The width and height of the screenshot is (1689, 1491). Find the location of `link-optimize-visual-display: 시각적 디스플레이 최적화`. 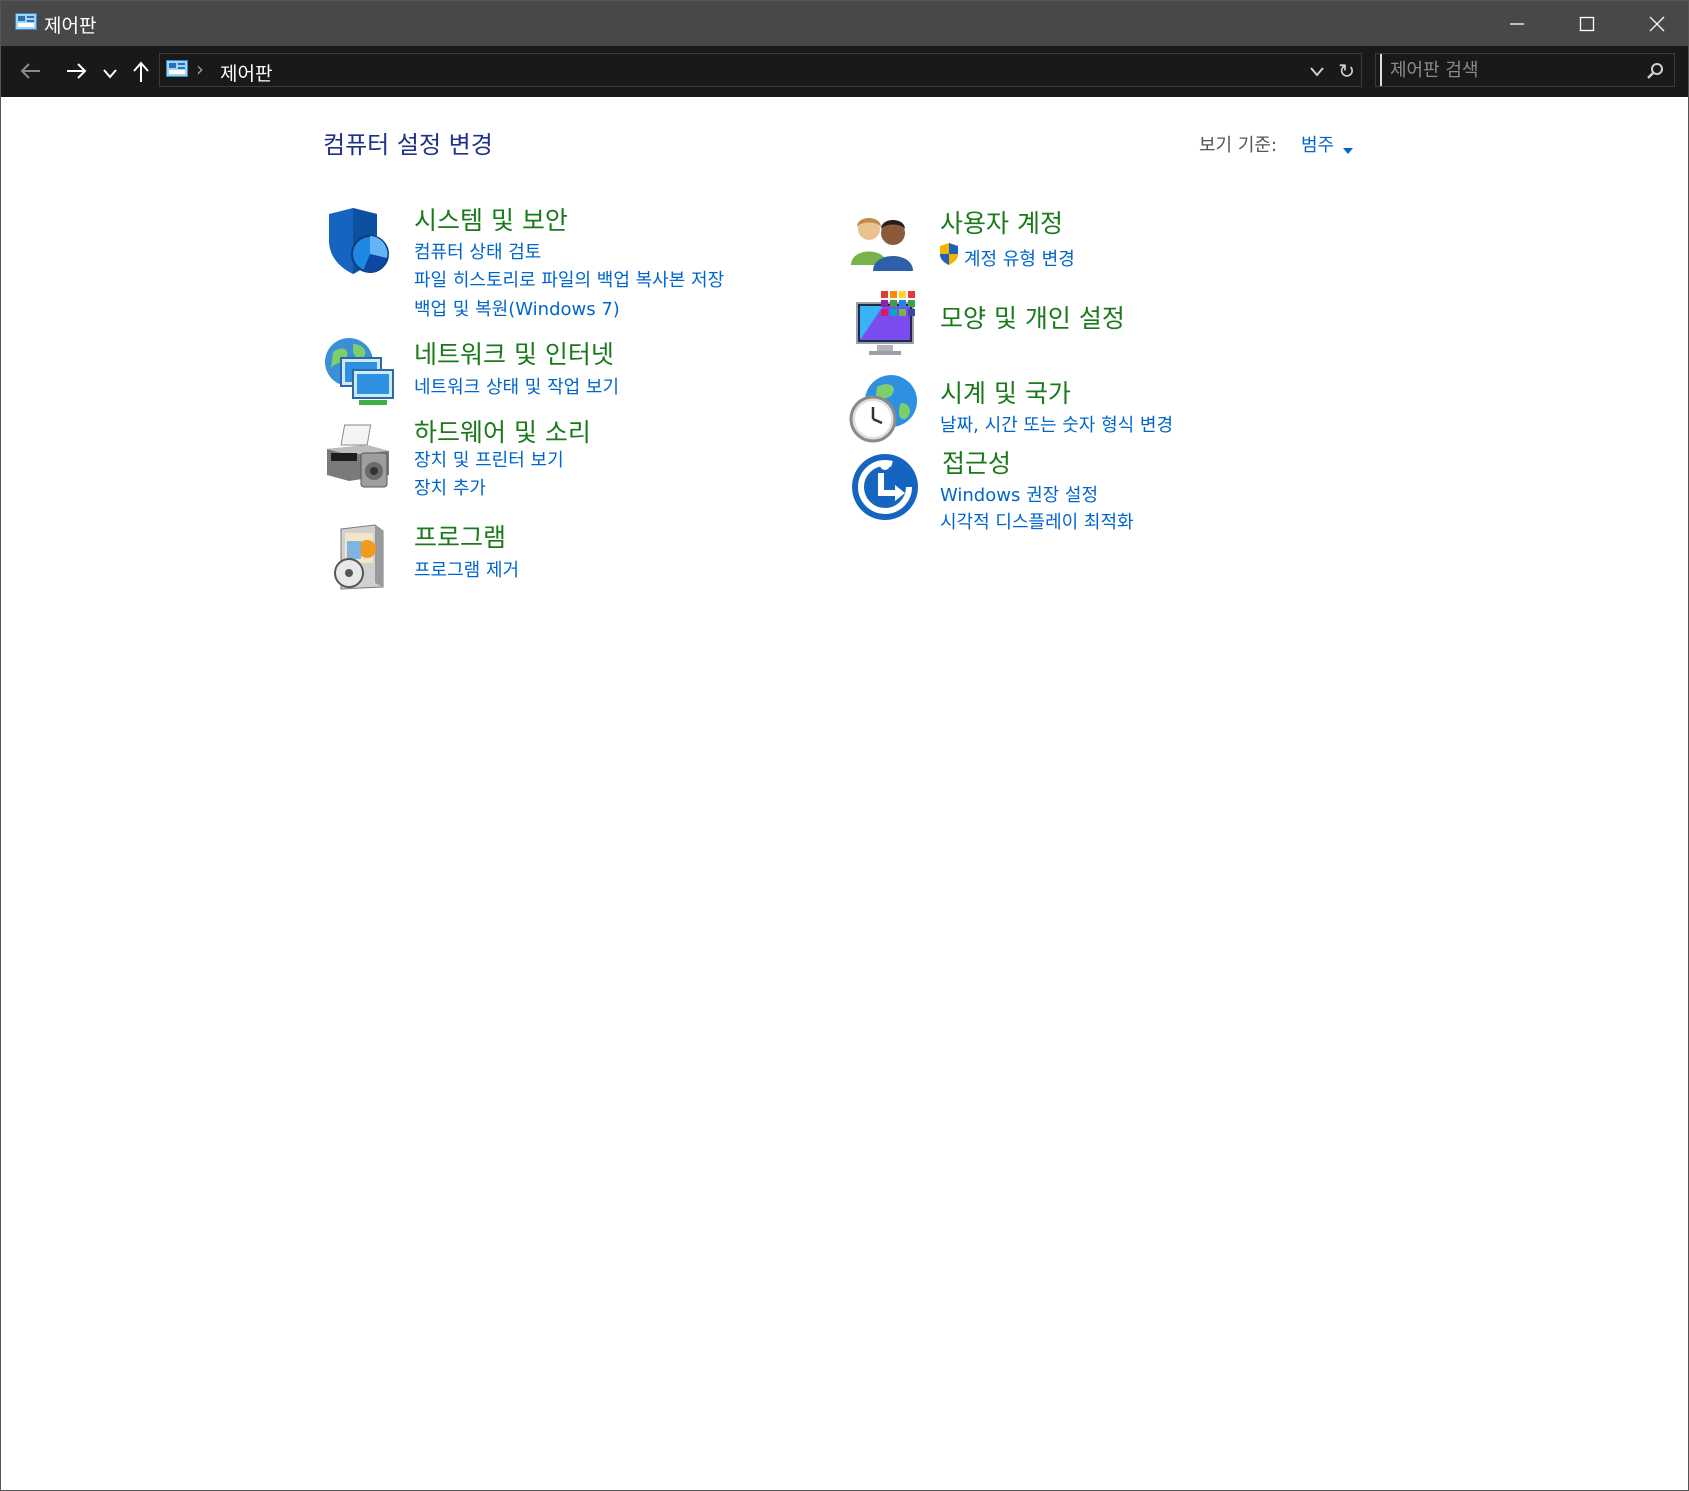

link-optimize-visual-display: 시각적 디스플레이 최적화 is located at coordinates (1037, 521).